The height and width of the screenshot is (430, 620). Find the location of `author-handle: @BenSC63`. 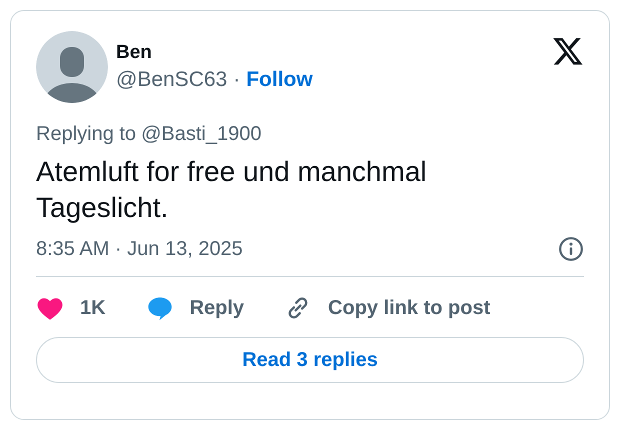

author-handle: @BenSC63 is located at coordinates (172, 80).